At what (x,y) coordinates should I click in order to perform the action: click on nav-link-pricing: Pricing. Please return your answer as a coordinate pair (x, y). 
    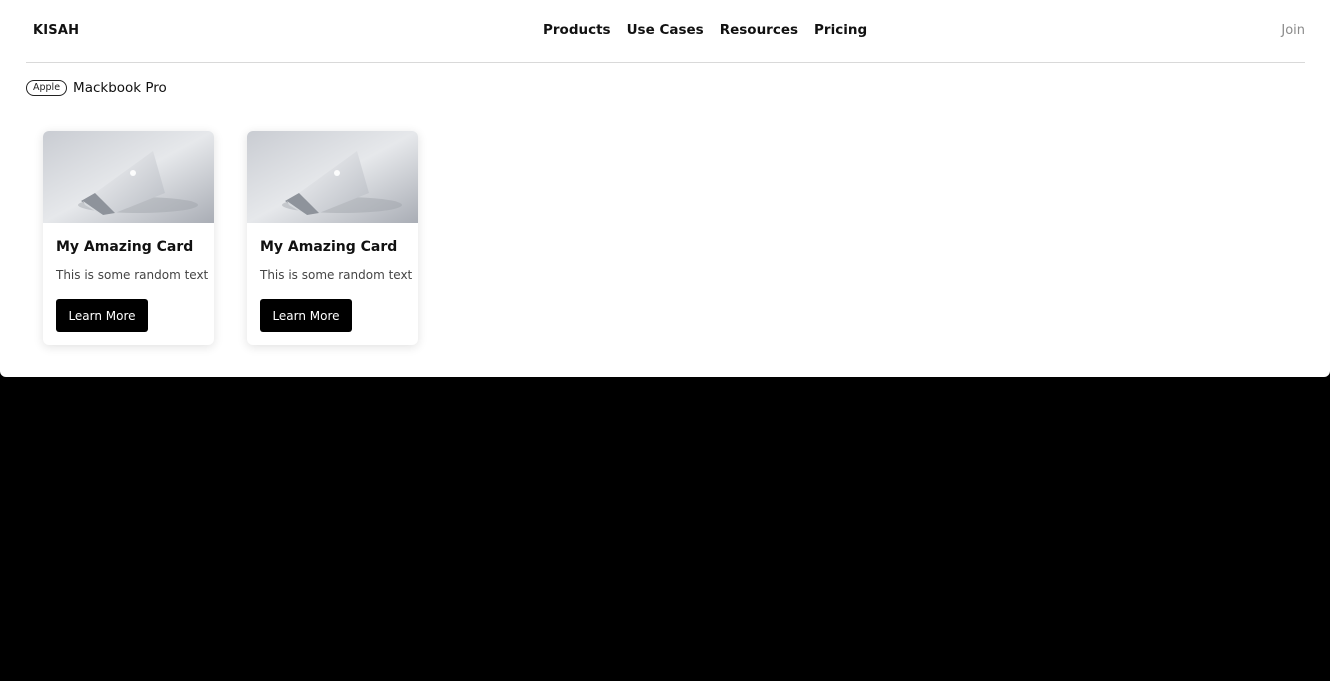
    Looking at the image, I should click on (840, 30).